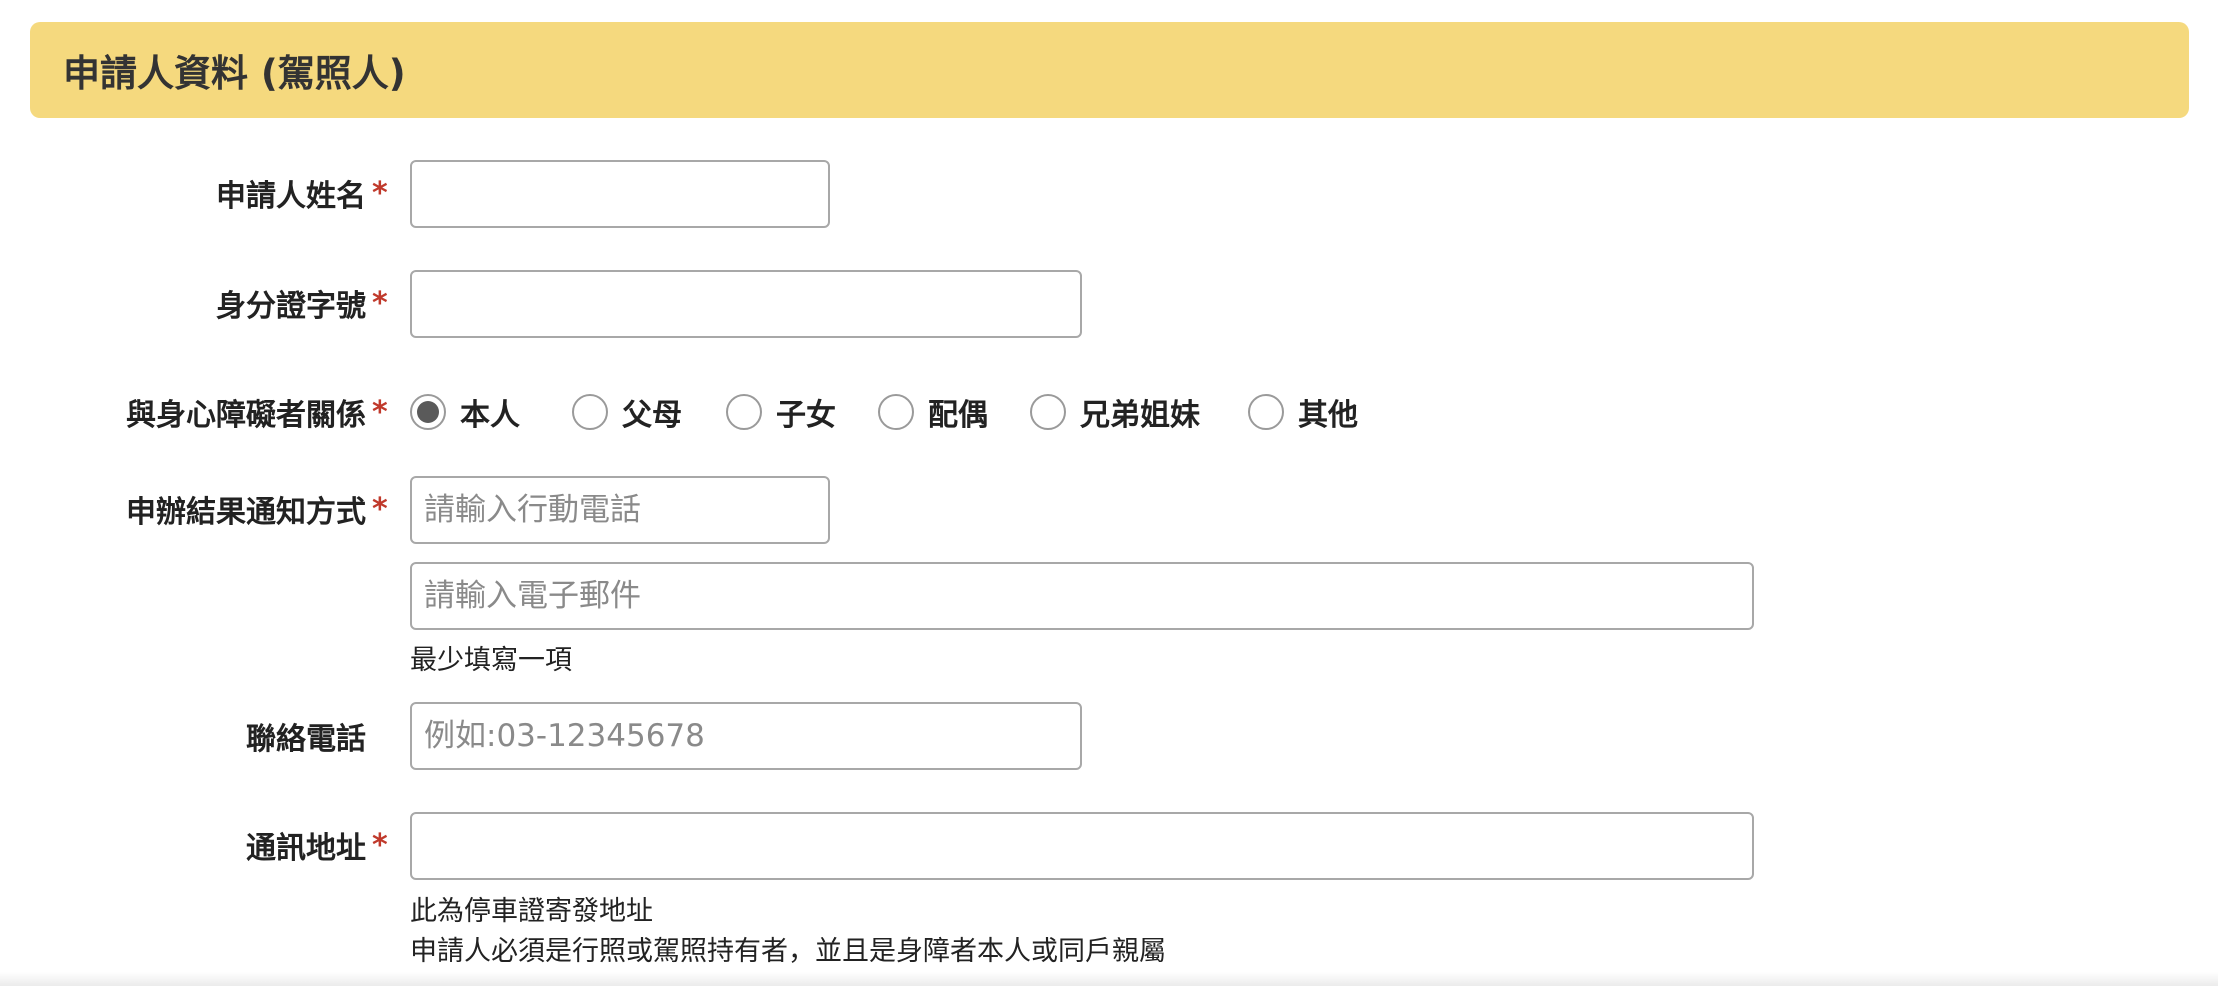 This screenshot has height=986, width=2218. Describe the element at coordinates (1115, 412) in the screenshot. I see `radio-option-siblings: 兄弟姐妹` at that location.